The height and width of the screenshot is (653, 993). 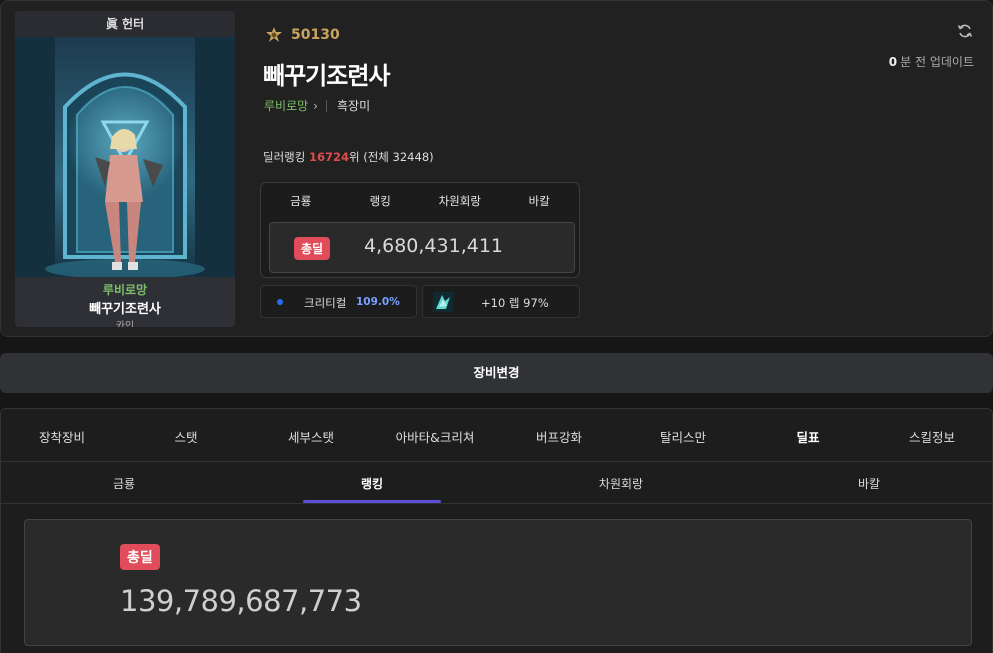 I want to click on fame-row: 50130, so click(x=302, y=35).